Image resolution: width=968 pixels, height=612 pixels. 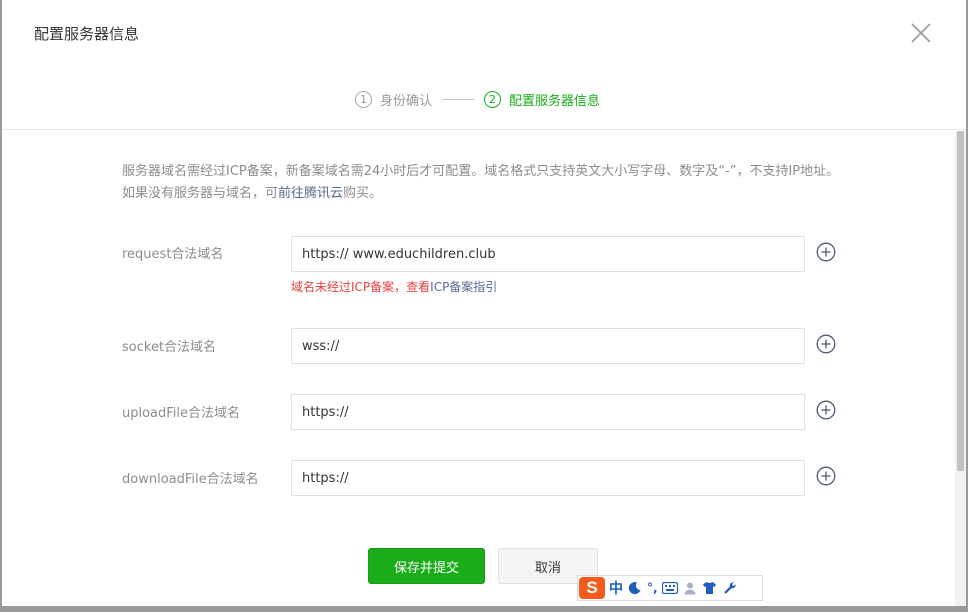 I want to click on add-socket-domain-button, so click(x=826, y=344).